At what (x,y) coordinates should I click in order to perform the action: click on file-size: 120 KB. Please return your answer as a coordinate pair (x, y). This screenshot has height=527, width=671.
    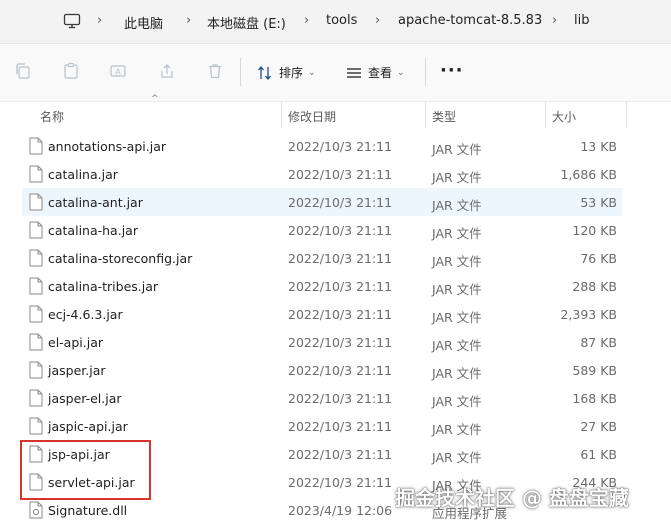
    Looking at the image, I should click on (594, 230).